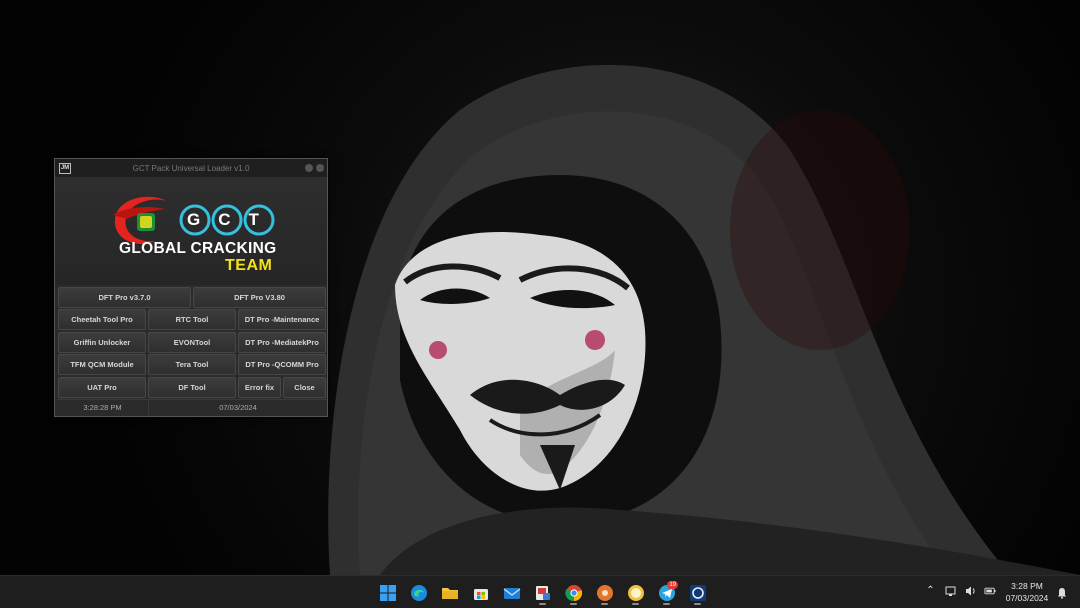 This screenshot has height=608, width=1080. I want to click on gct-monogram: GCT, so click(227, 220).